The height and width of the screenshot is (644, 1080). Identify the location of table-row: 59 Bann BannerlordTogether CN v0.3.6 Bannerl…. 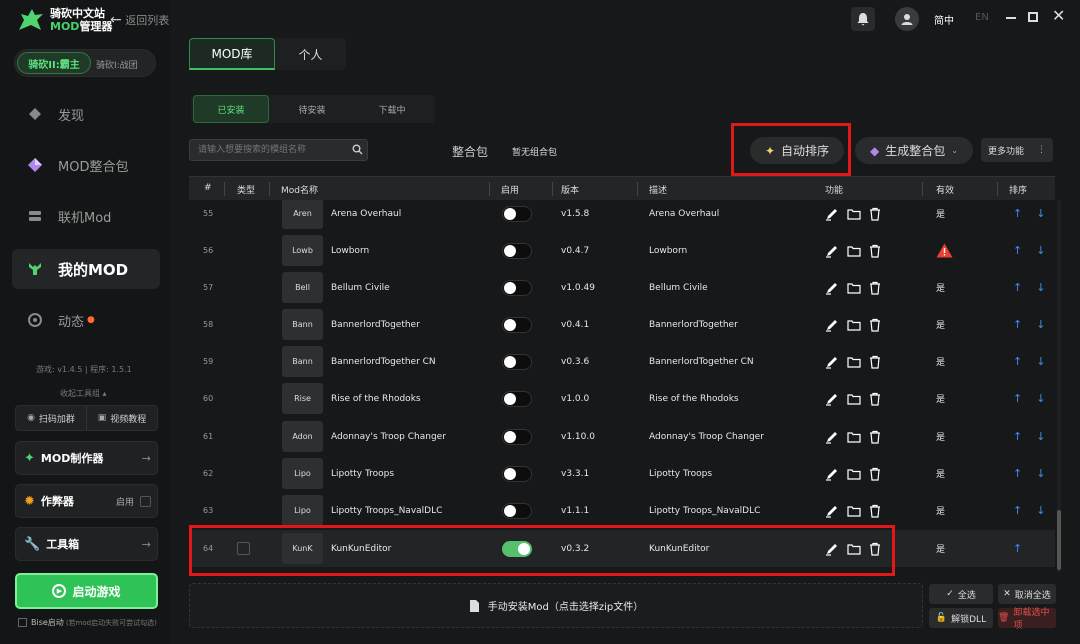
(622, 361).